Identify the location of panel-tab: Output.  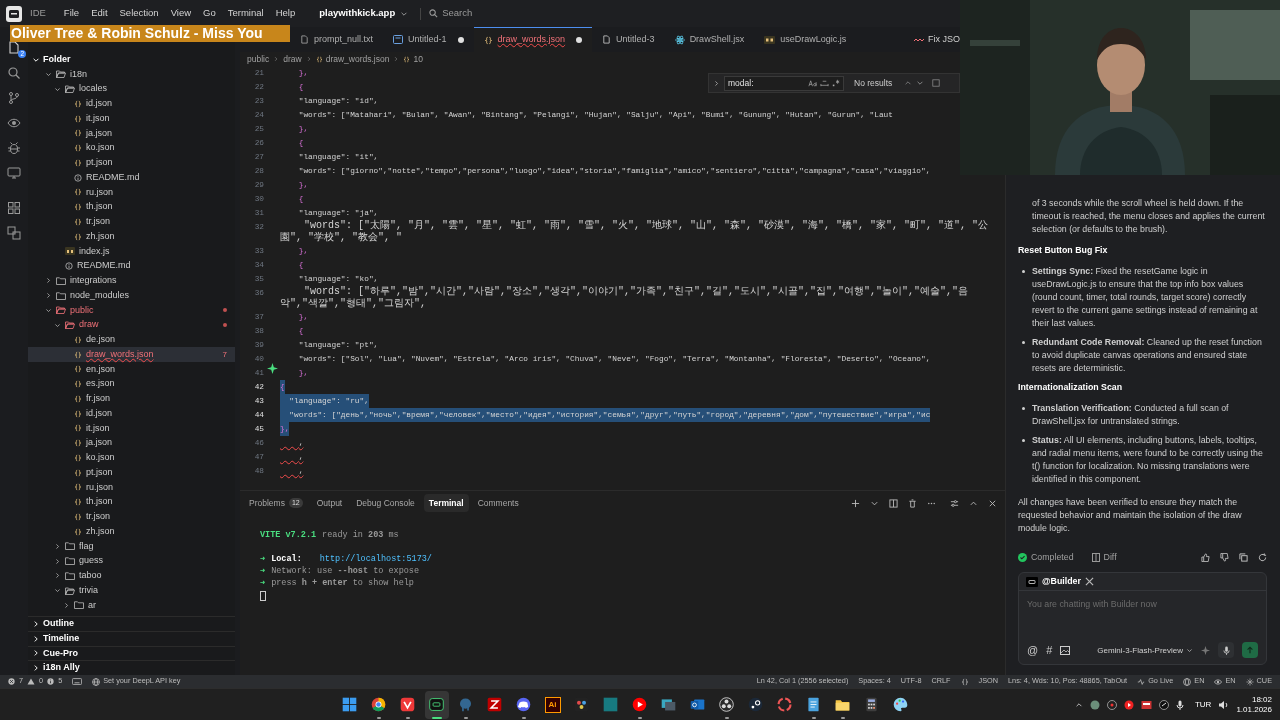
(329, 503).